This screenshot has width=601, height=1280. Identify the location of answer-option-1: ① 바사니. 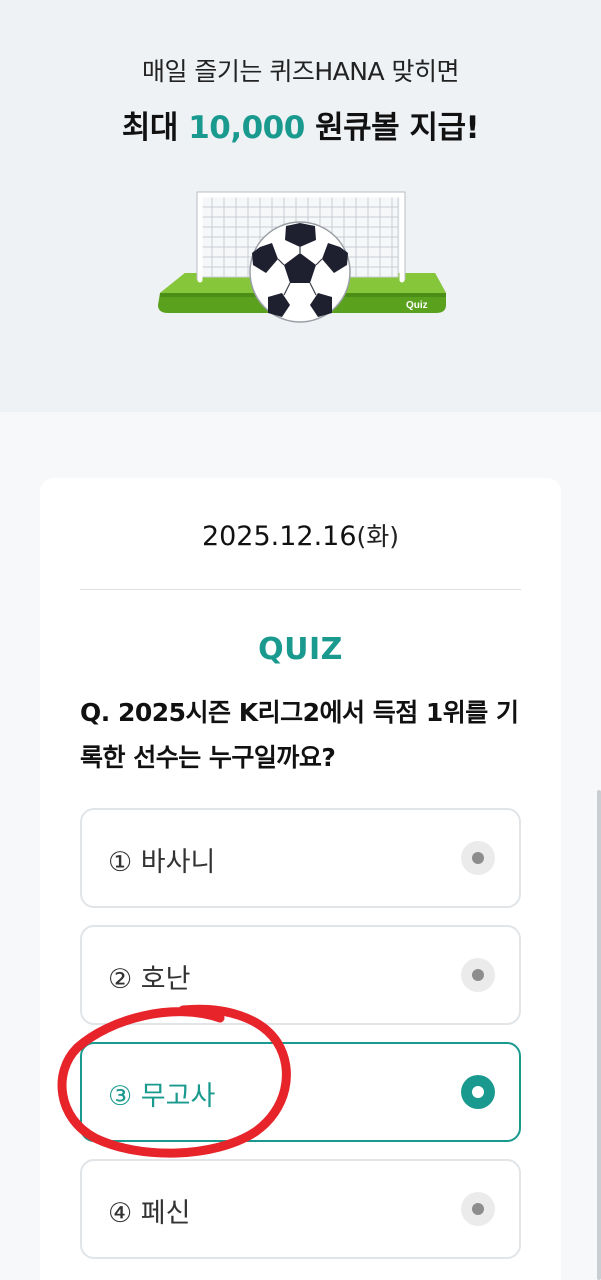
(300, 858).